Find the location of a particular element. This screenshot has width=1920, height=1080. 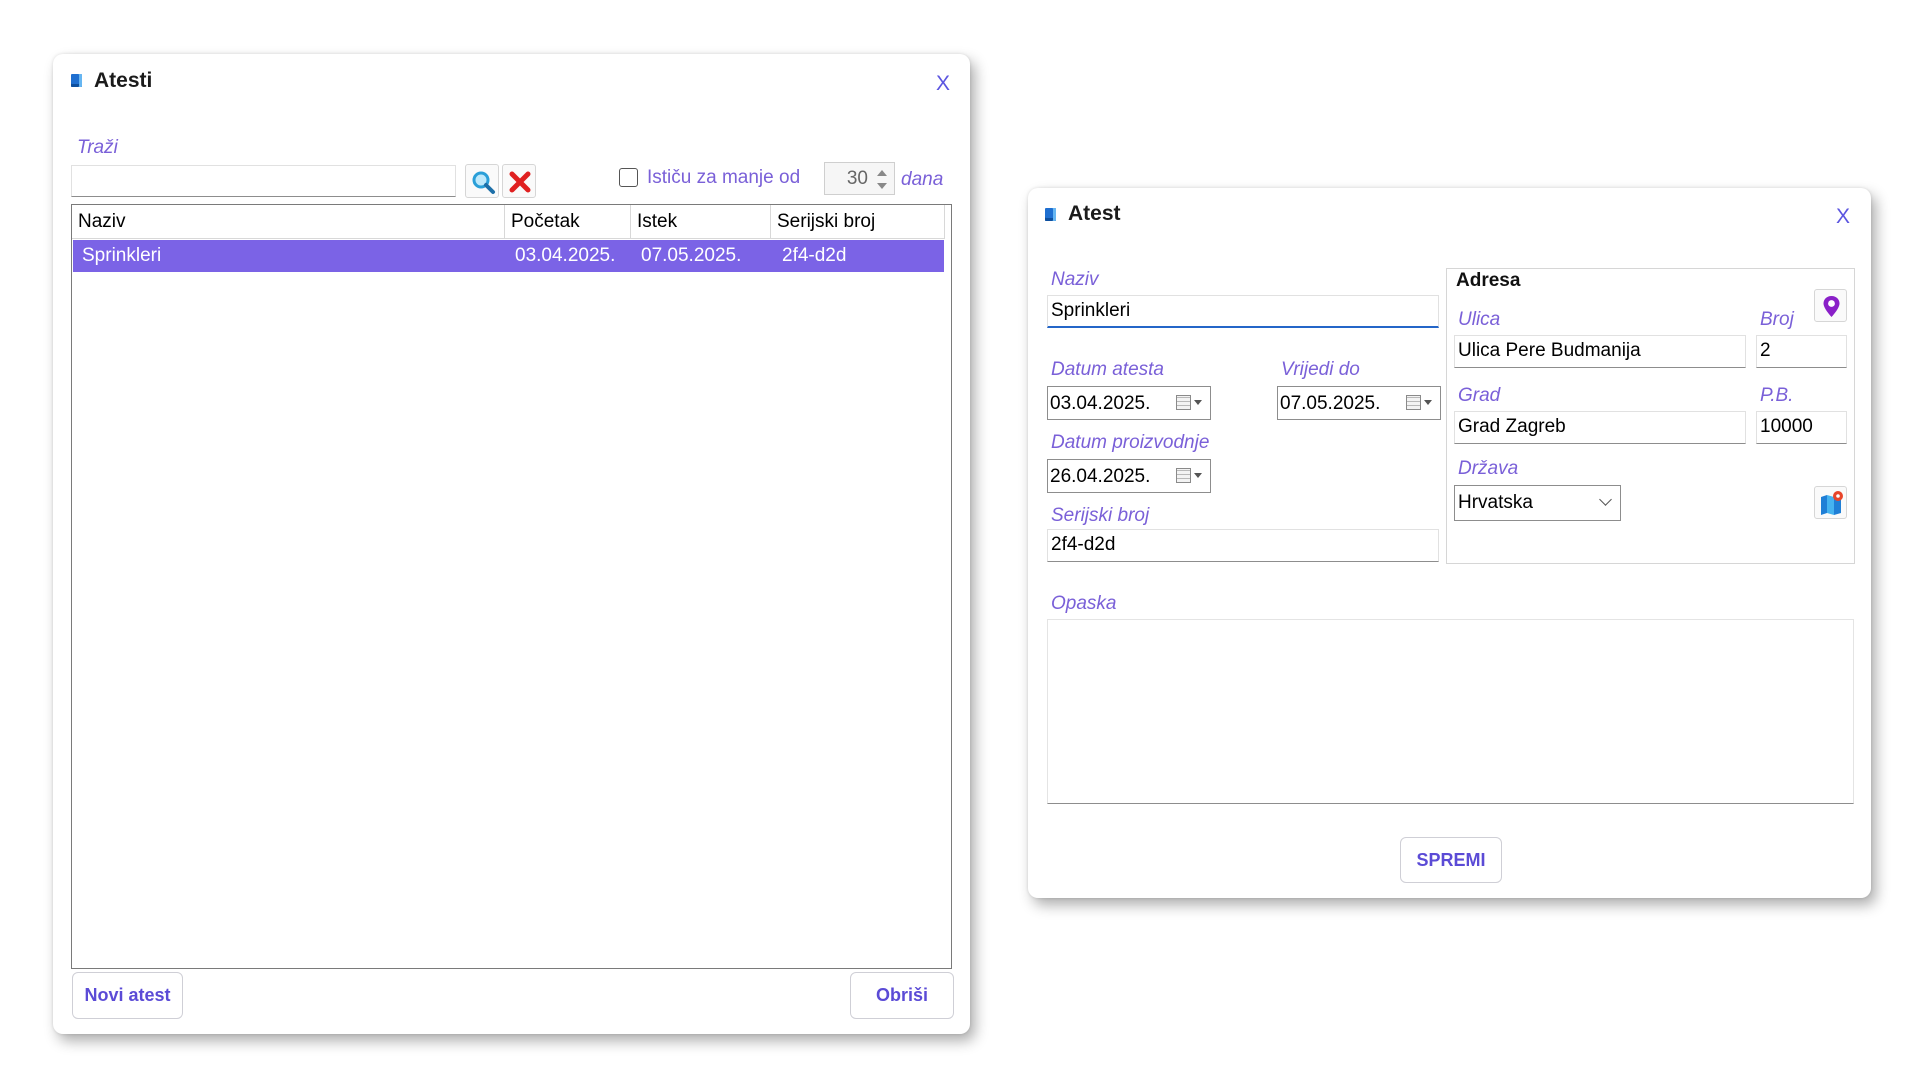

ulica-input: Ulica Pere Budmanija is located at coordinates (1600, 351).